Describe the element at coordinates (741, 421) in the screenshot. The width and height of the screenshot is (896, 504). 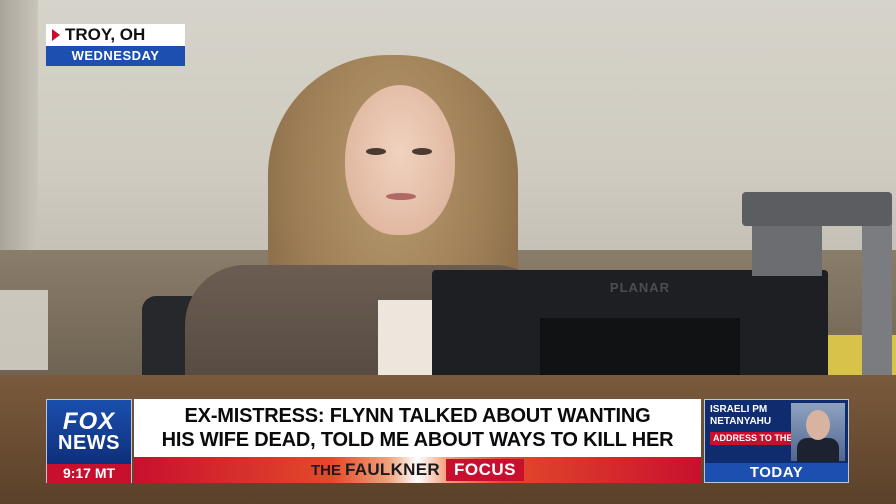
I see `promo-line-2: NETANYAHU` at that location.